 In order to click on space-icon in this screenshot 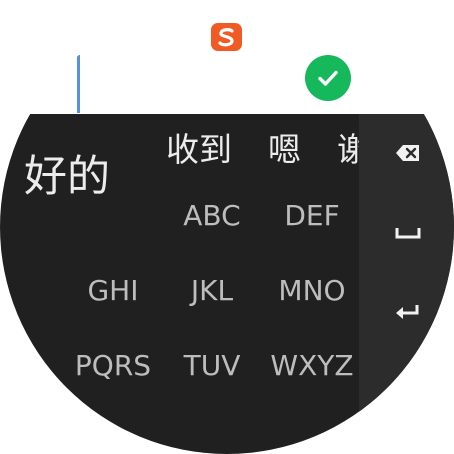, I will do `click(408, 233)`.